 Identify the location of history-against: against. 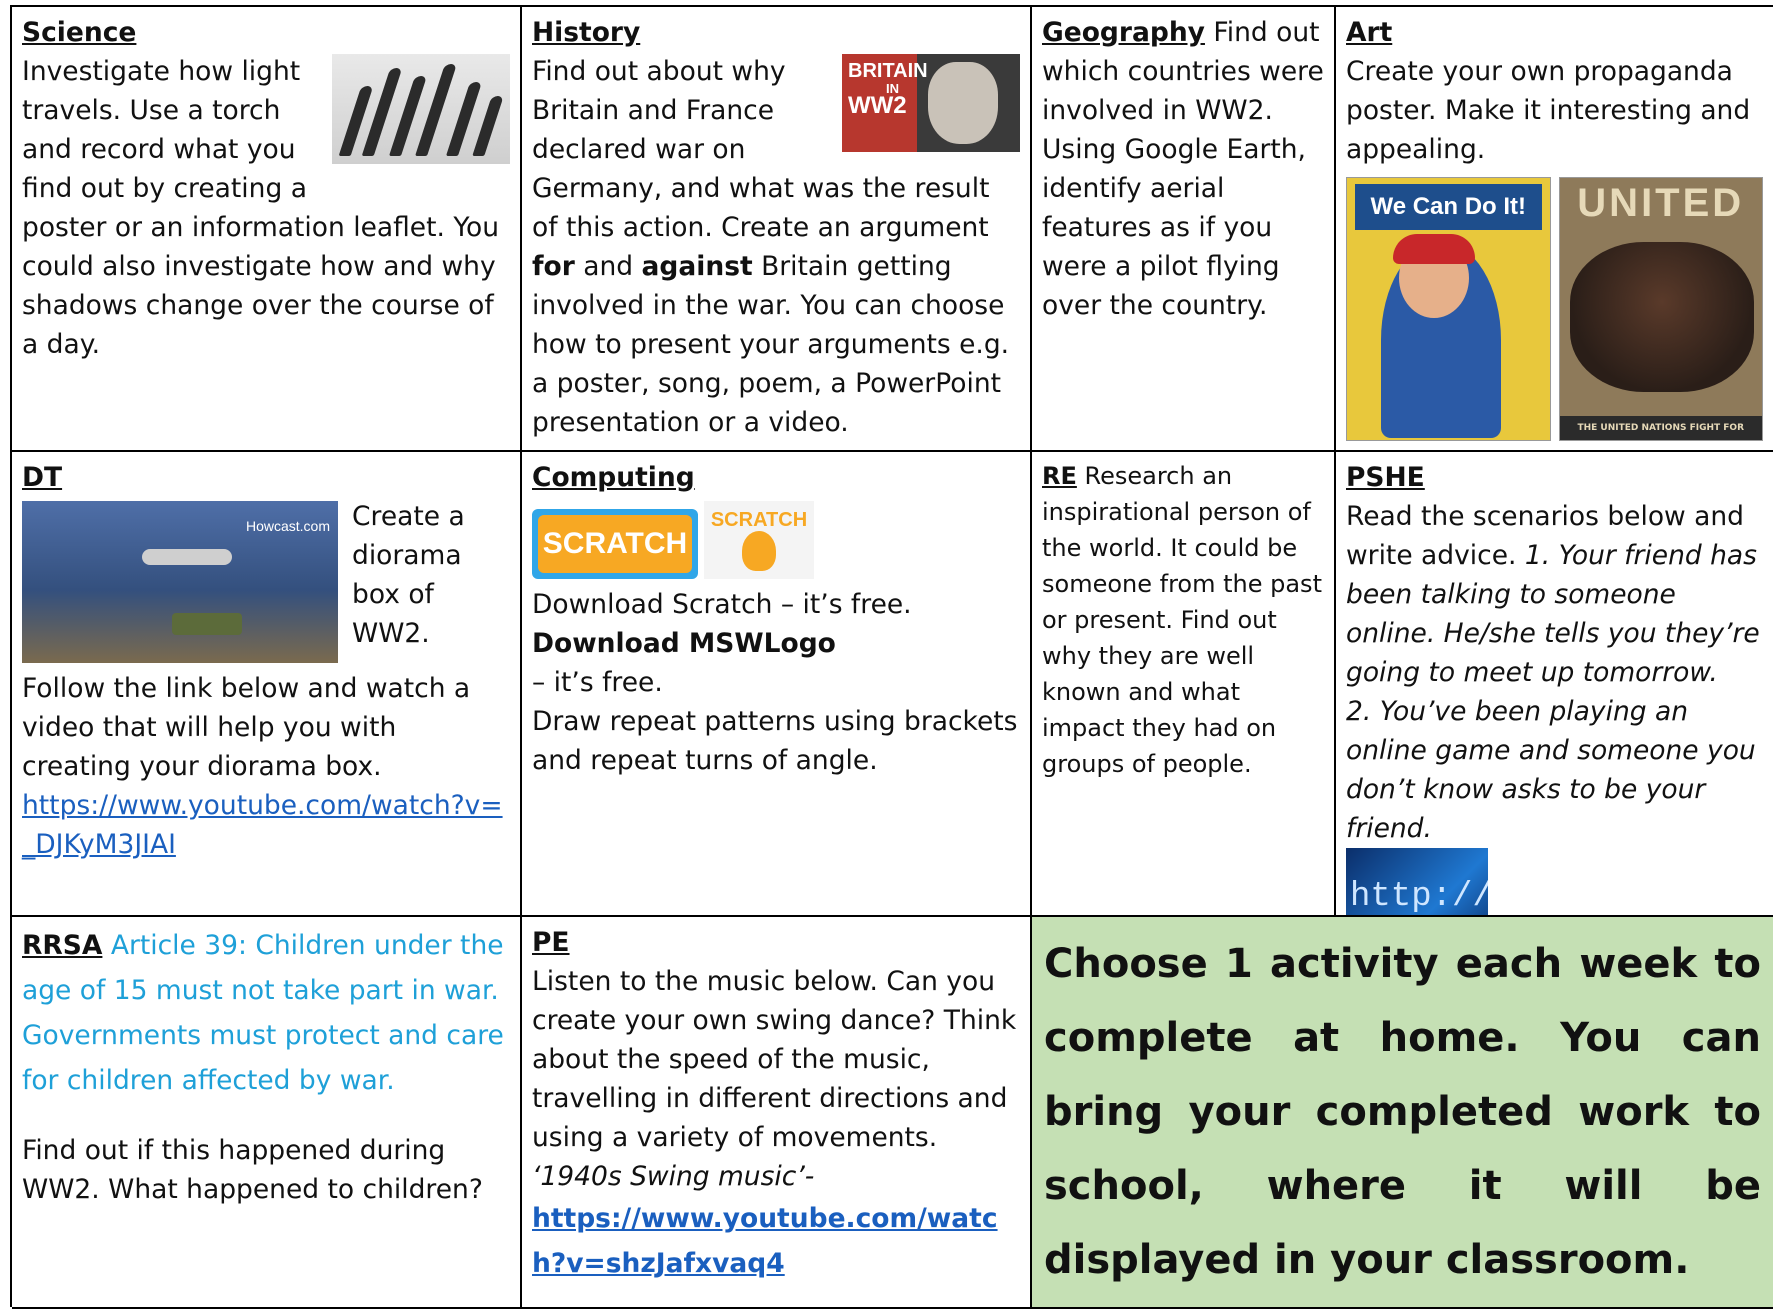
(697, 266).